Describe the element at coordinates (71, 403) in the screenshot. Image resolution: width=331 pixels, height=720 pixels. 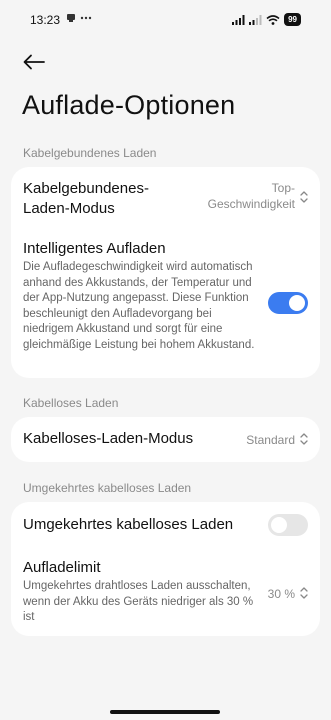
I see `section-header-wireless: Kabelloses Laden` at that location.